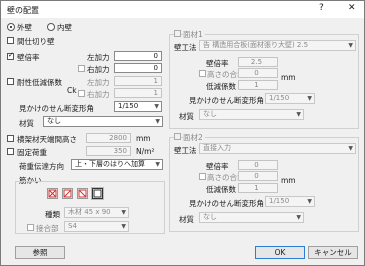 The width and height of the screenshot is (365, 266). I want to click on material-value: なし, so click(54, 121).